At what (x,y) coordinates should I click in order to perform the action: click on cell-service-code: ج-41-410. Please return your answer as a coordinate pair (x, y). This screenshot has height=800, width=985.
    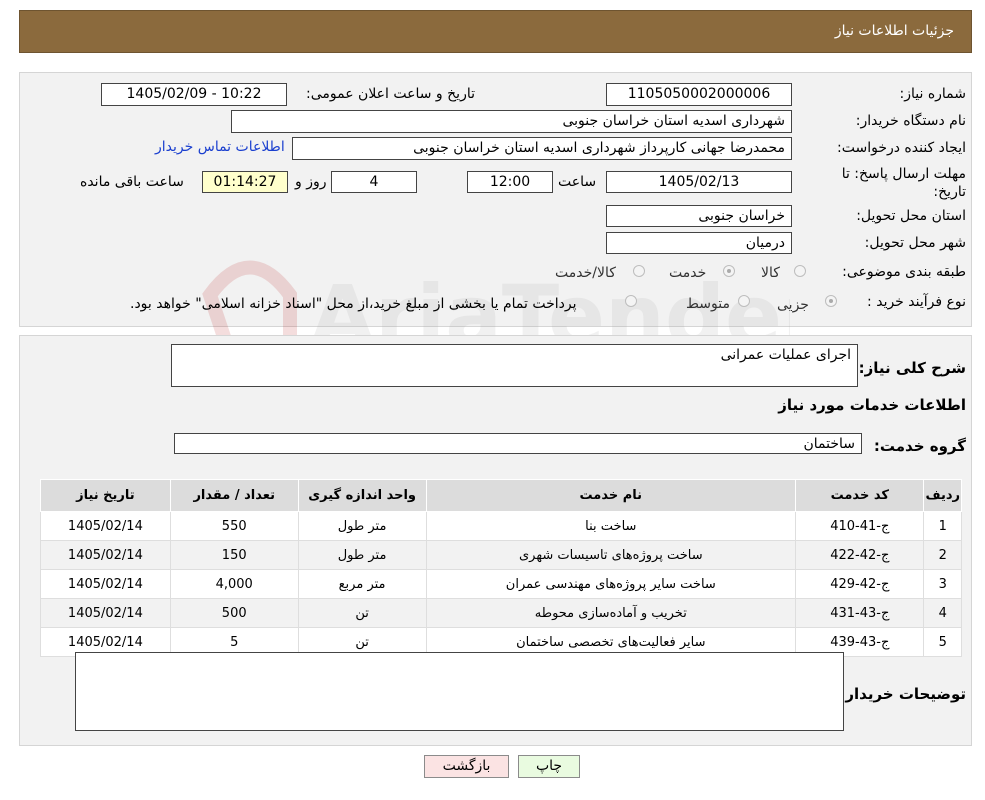
    Looking at the image, I should click on (860, 526).